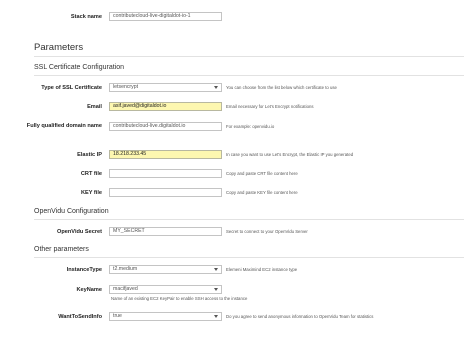 This screenshot has height=337, width=474. I want to click on keyname-label: KeyName, so click(89, 290).